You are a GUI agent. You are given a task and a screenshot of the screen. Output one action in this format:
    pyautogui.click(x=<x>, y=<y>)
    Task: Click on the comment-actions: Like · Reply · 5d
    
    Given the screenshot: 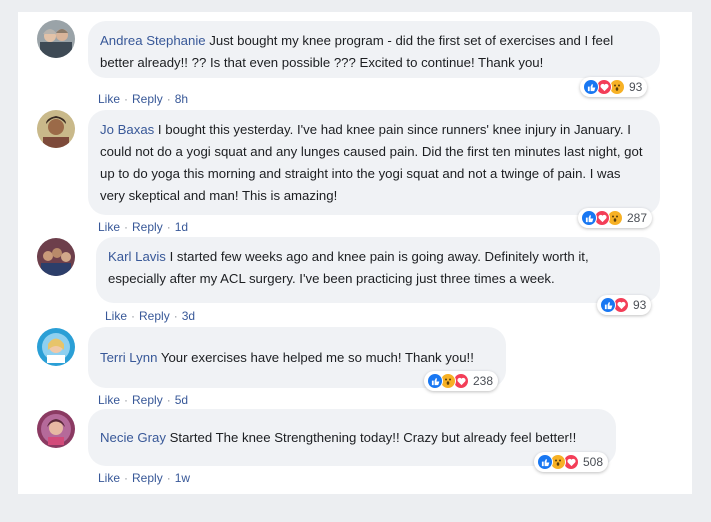 What is the action you would take?
    pyautogui.click(x=143, y=400)
    